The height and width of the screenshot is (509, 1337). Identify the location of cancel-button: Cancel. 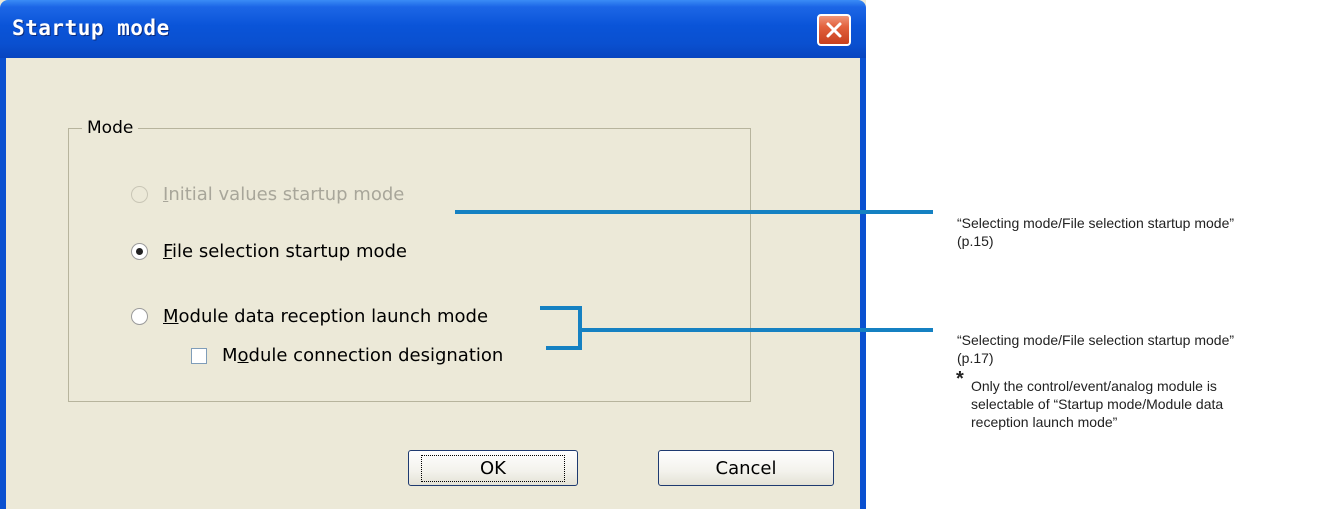
(746, 468).